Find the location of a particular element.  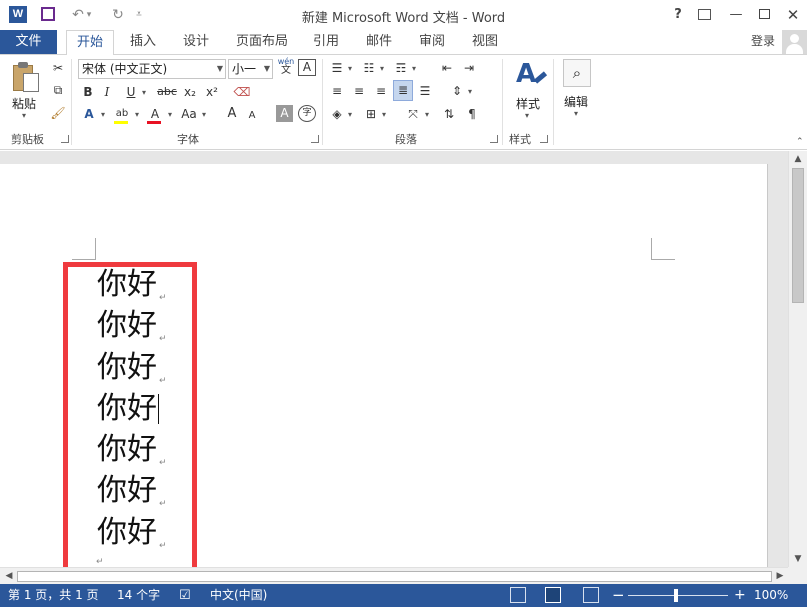

center-icon: ≡ is located at coordinates (359, 91).